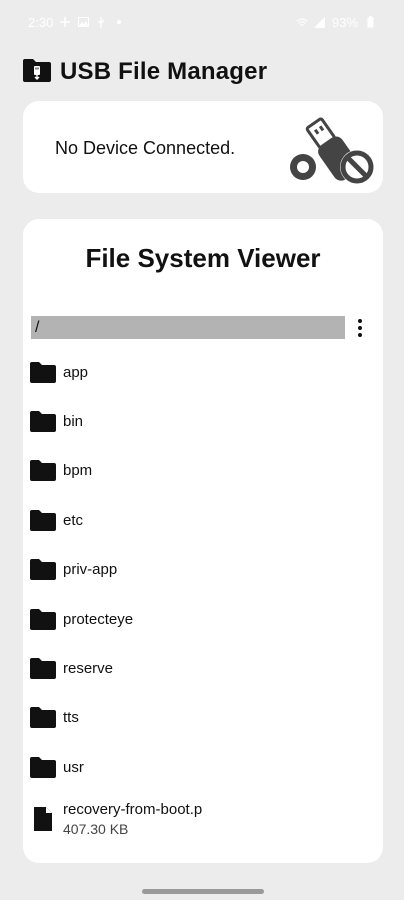  I want to click on file-name: bpm, so click(78, 470).